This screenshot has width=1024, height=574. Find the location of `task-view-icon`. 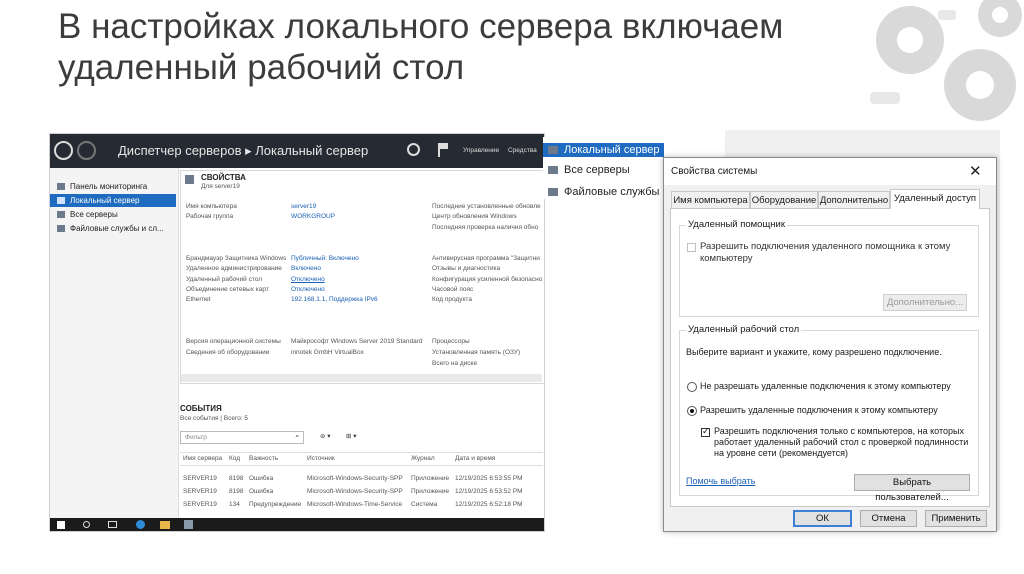

task-view-icon is located at coordinates (112, 524).